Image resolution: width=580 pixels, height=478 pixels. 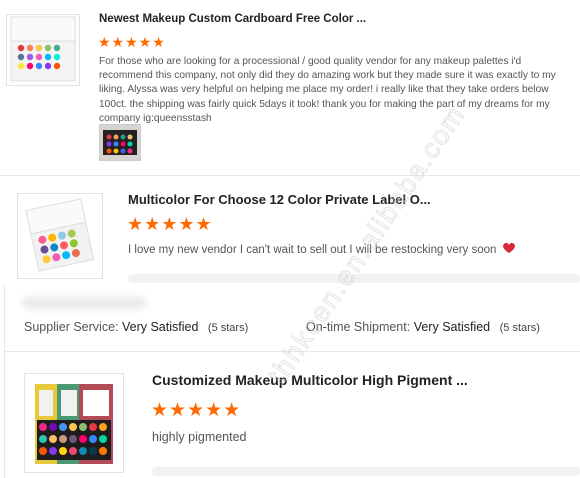 What do you see at coordinates (71, 327) in the screenshot?
I see `supplier-service-label: Supplier Service:` at bounding box center [71, 327].